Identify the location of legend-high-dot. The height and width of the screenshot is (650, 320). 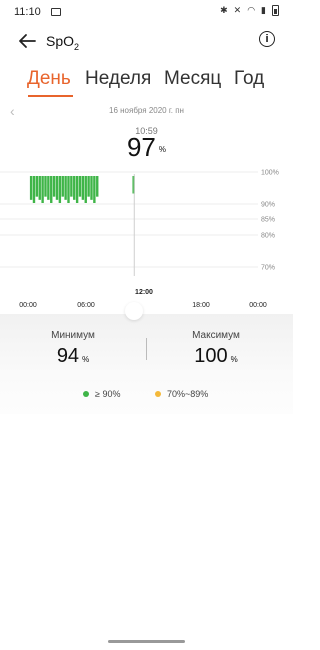
(86, 394).